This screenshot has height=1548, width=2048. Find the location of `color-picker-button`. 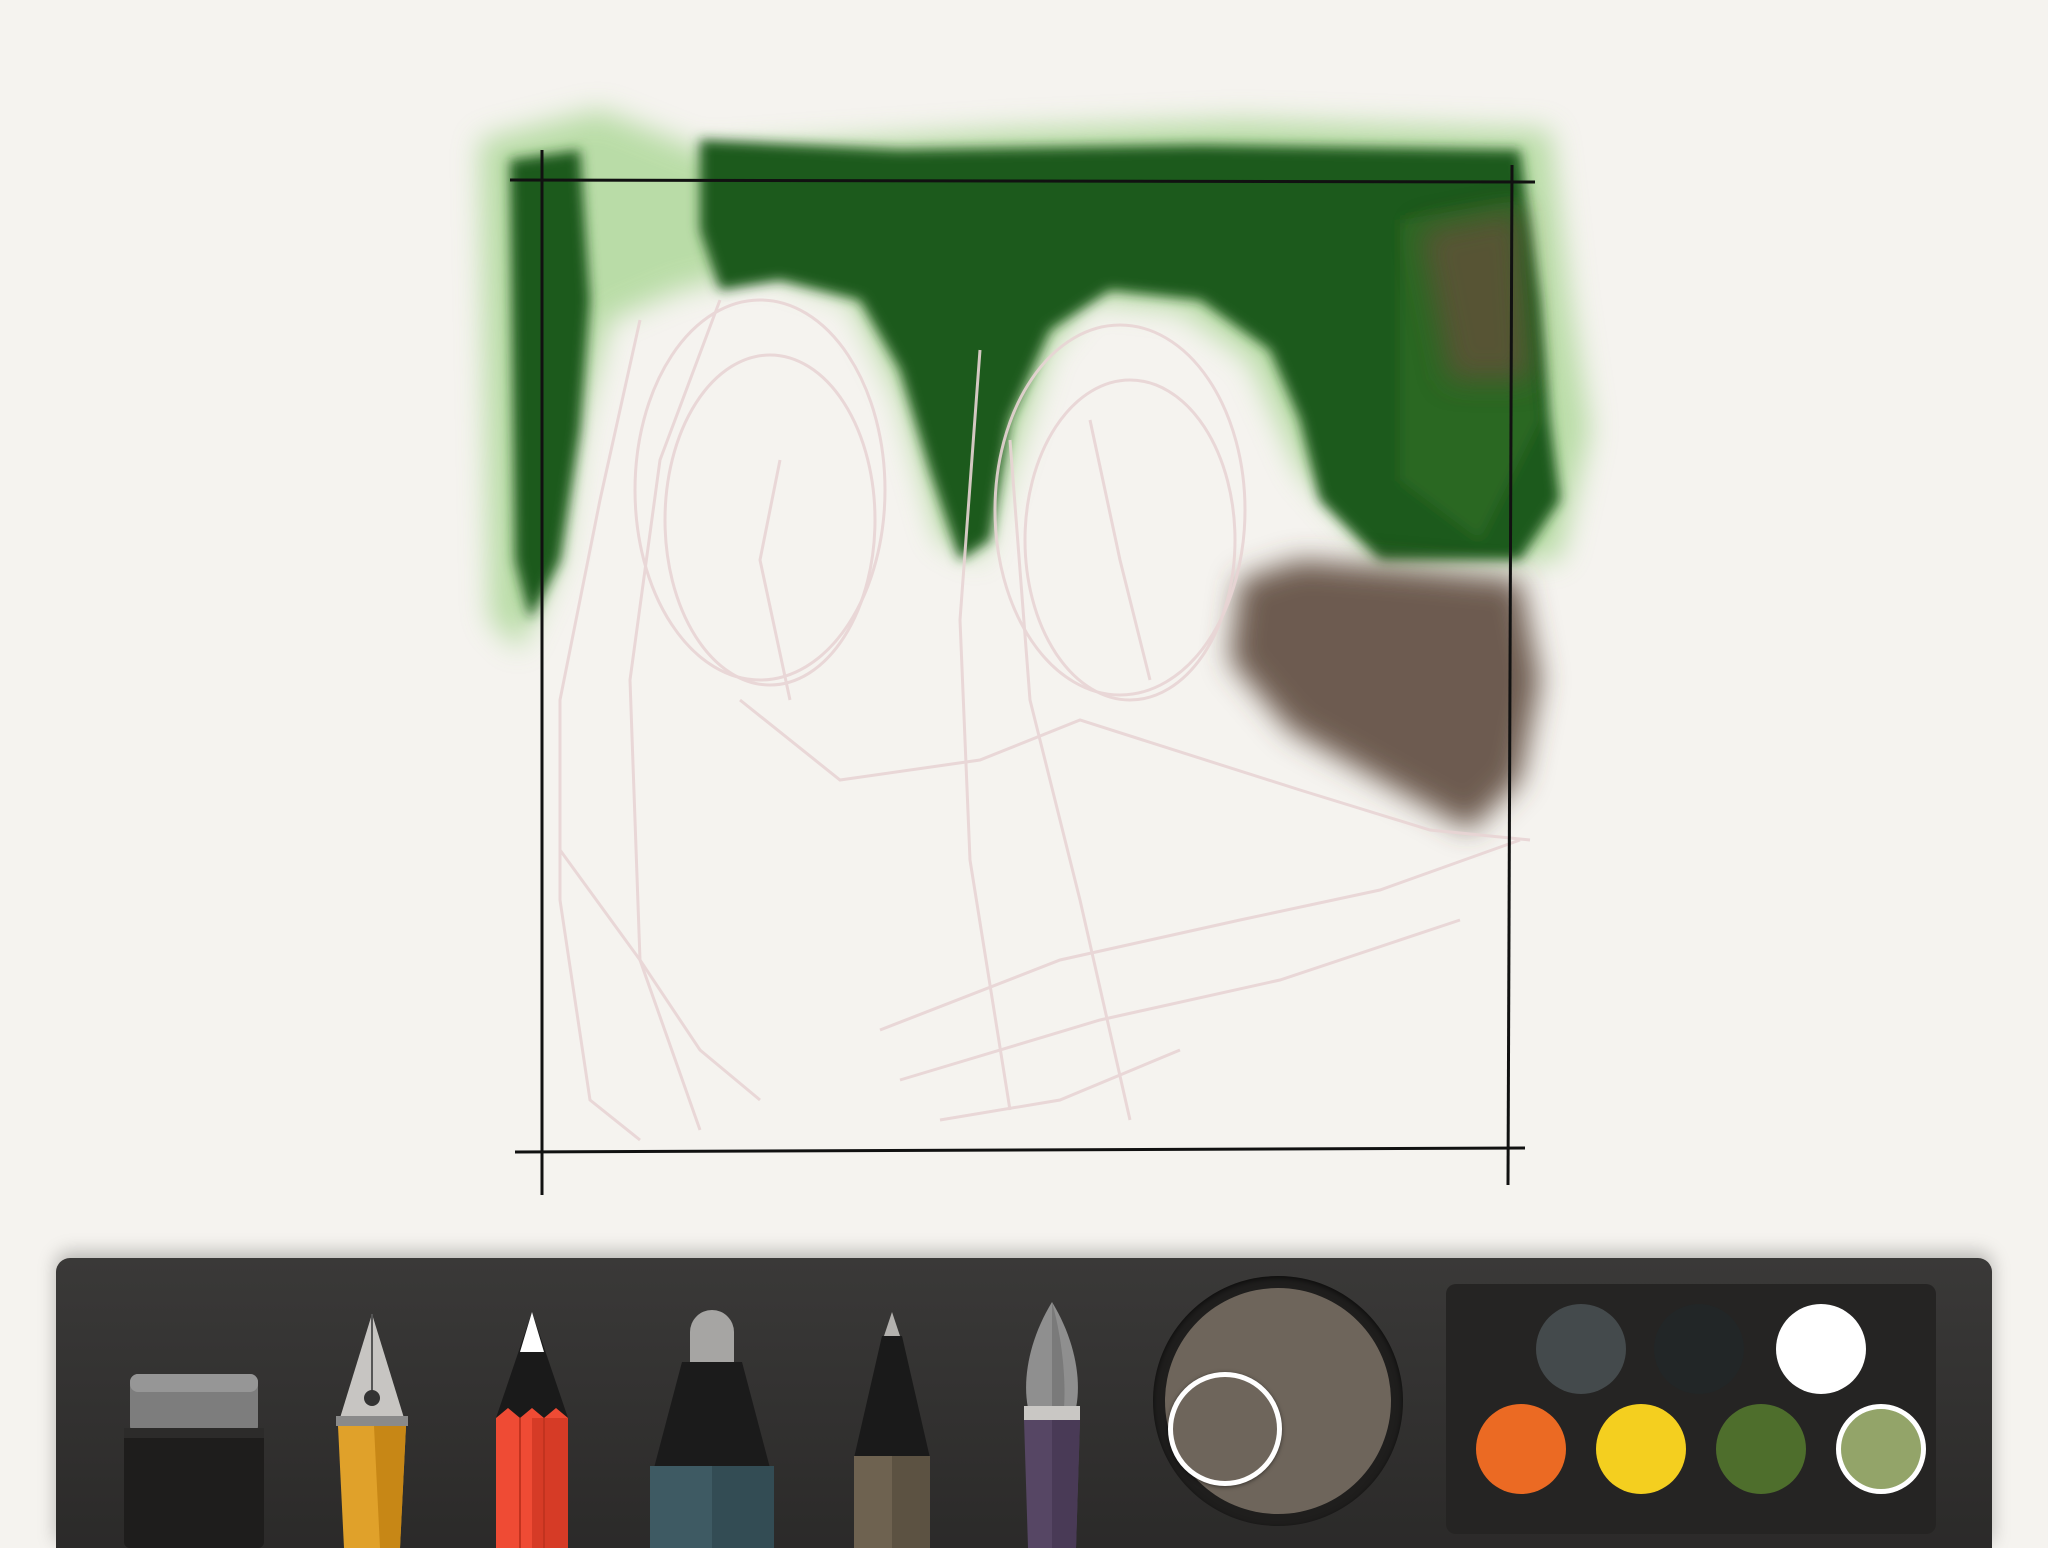

color-picker-button is located at coordinates (1278, 1401).